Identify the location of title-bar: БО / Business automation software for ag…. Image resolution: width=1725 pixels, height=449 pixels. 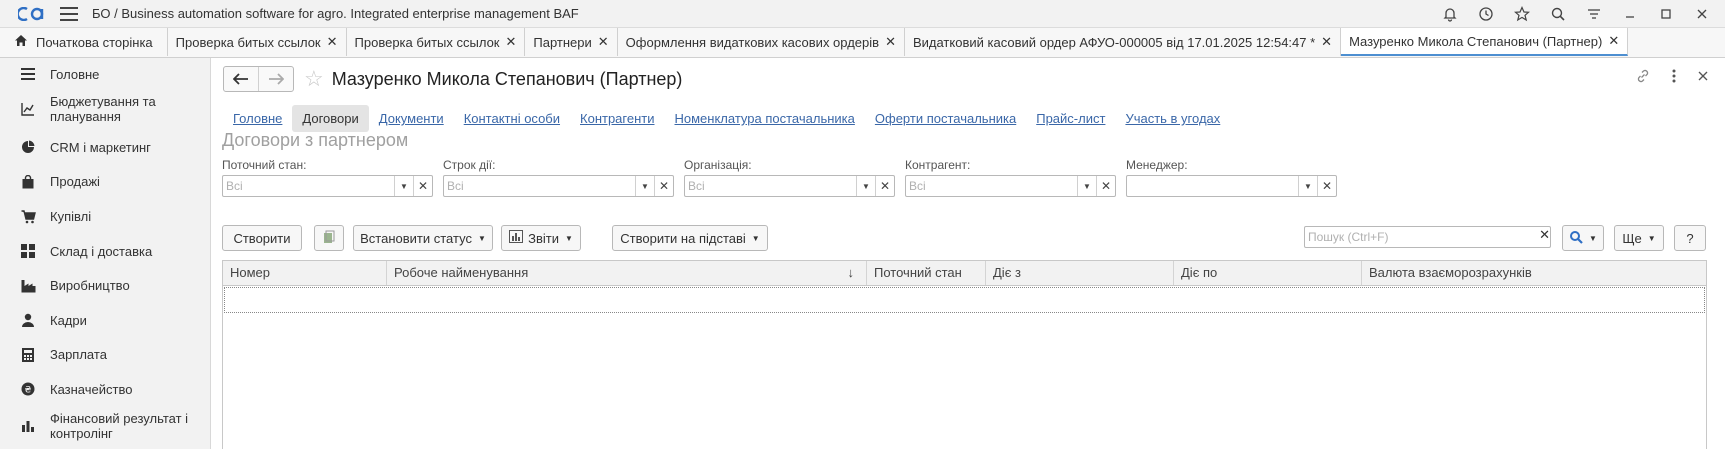
(862, 14).